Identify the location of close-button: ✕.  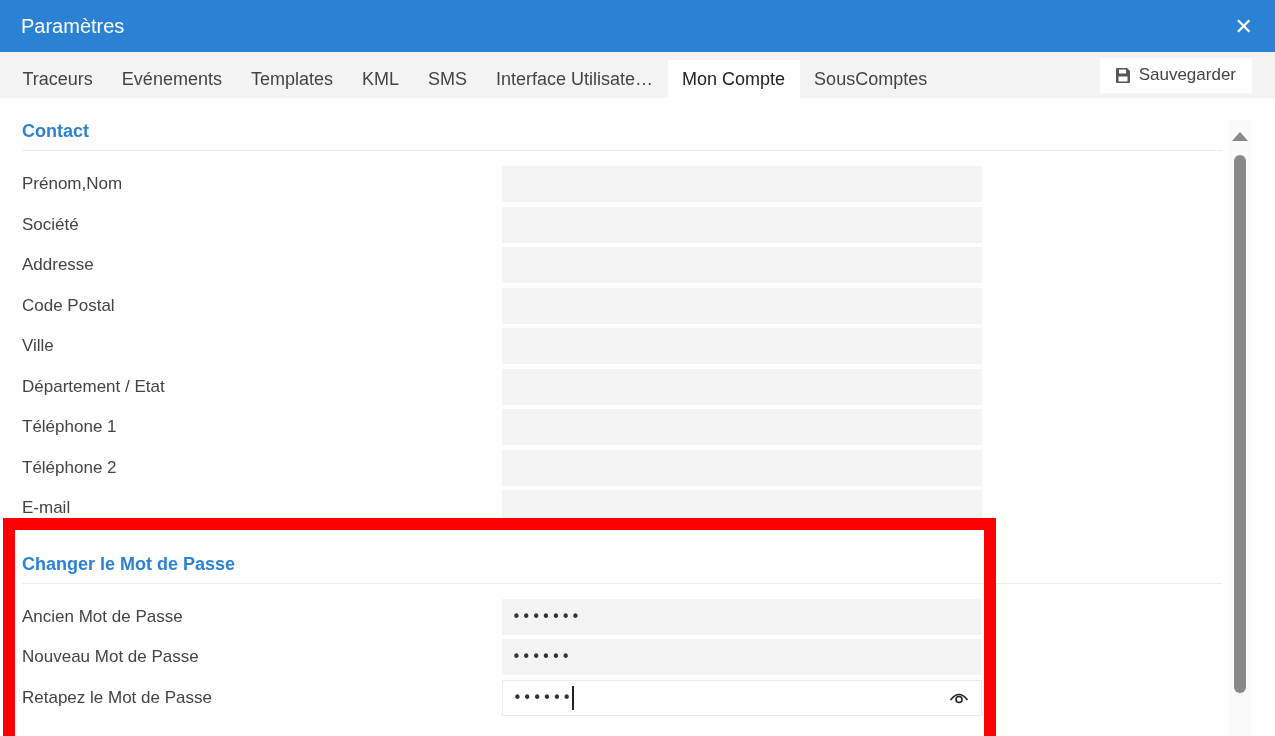
(1243, 26).